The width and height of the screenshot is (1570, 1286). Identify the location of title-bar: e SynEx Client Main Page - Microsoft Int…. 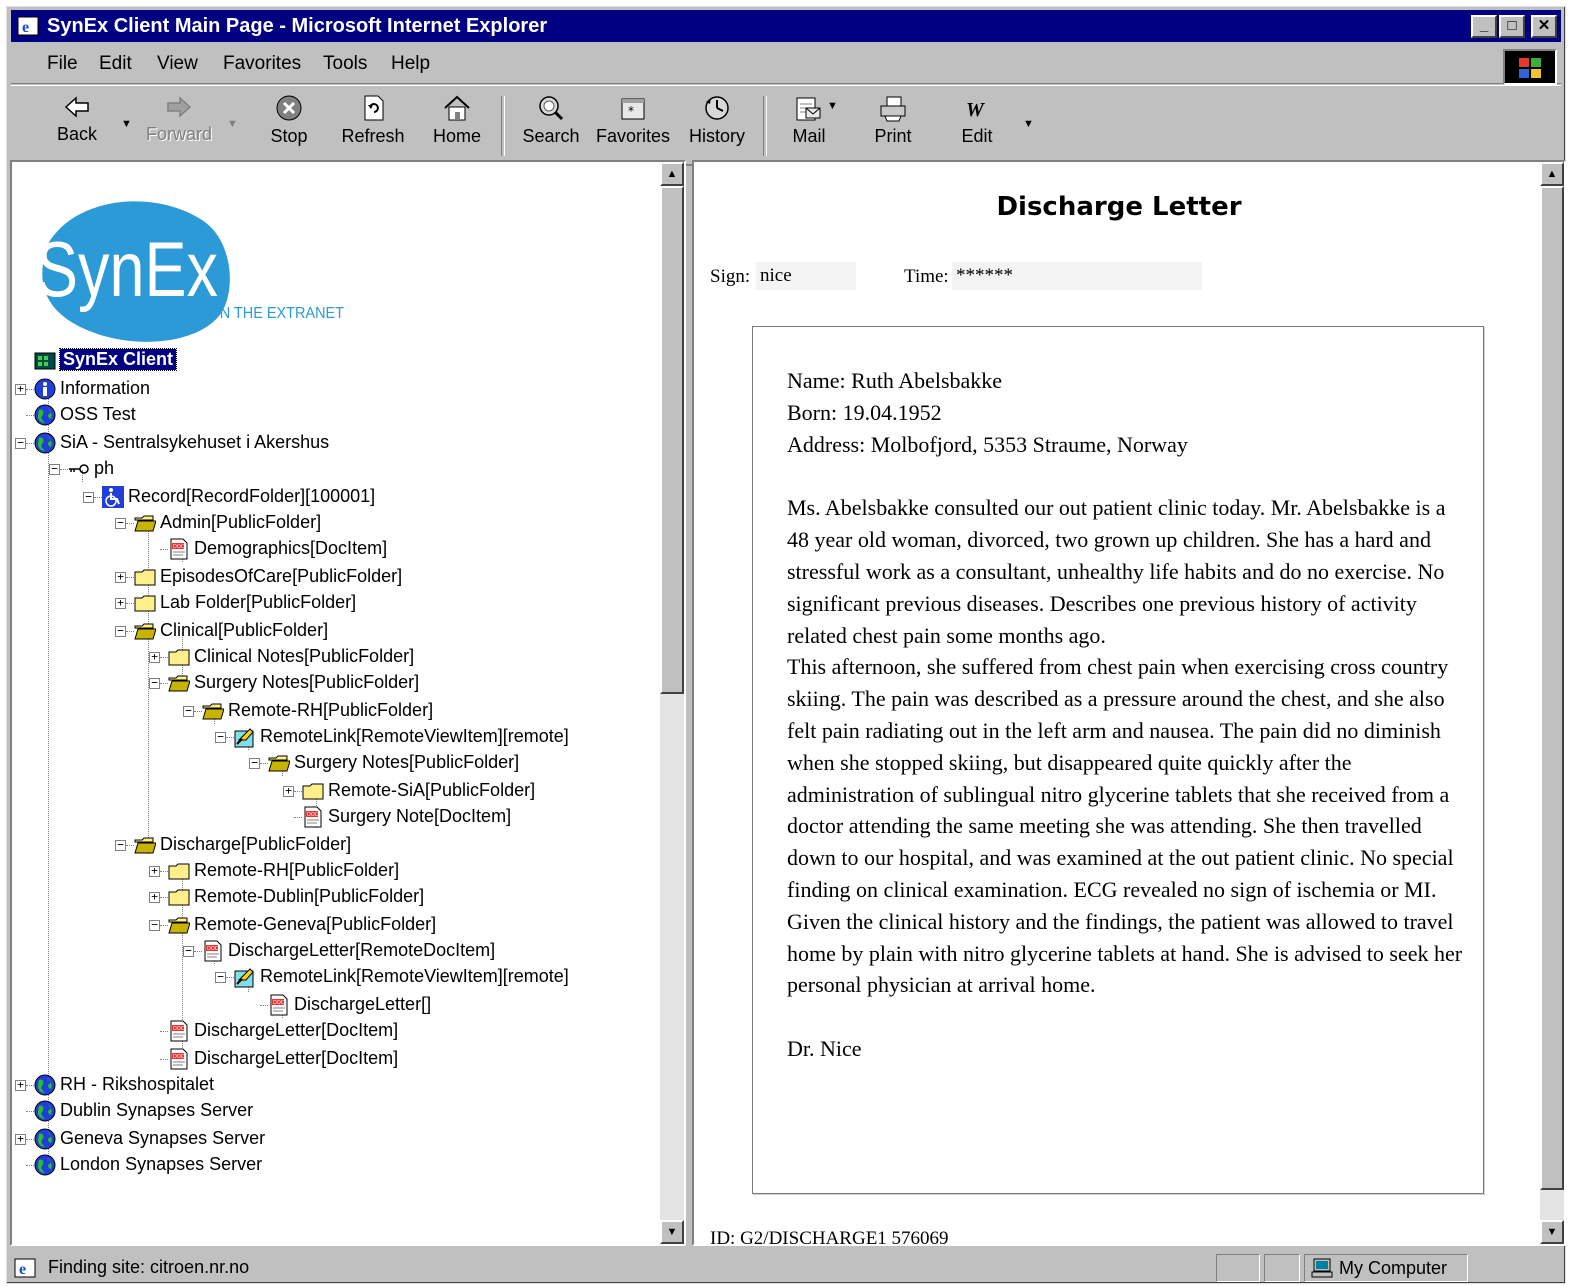
(786, 26).